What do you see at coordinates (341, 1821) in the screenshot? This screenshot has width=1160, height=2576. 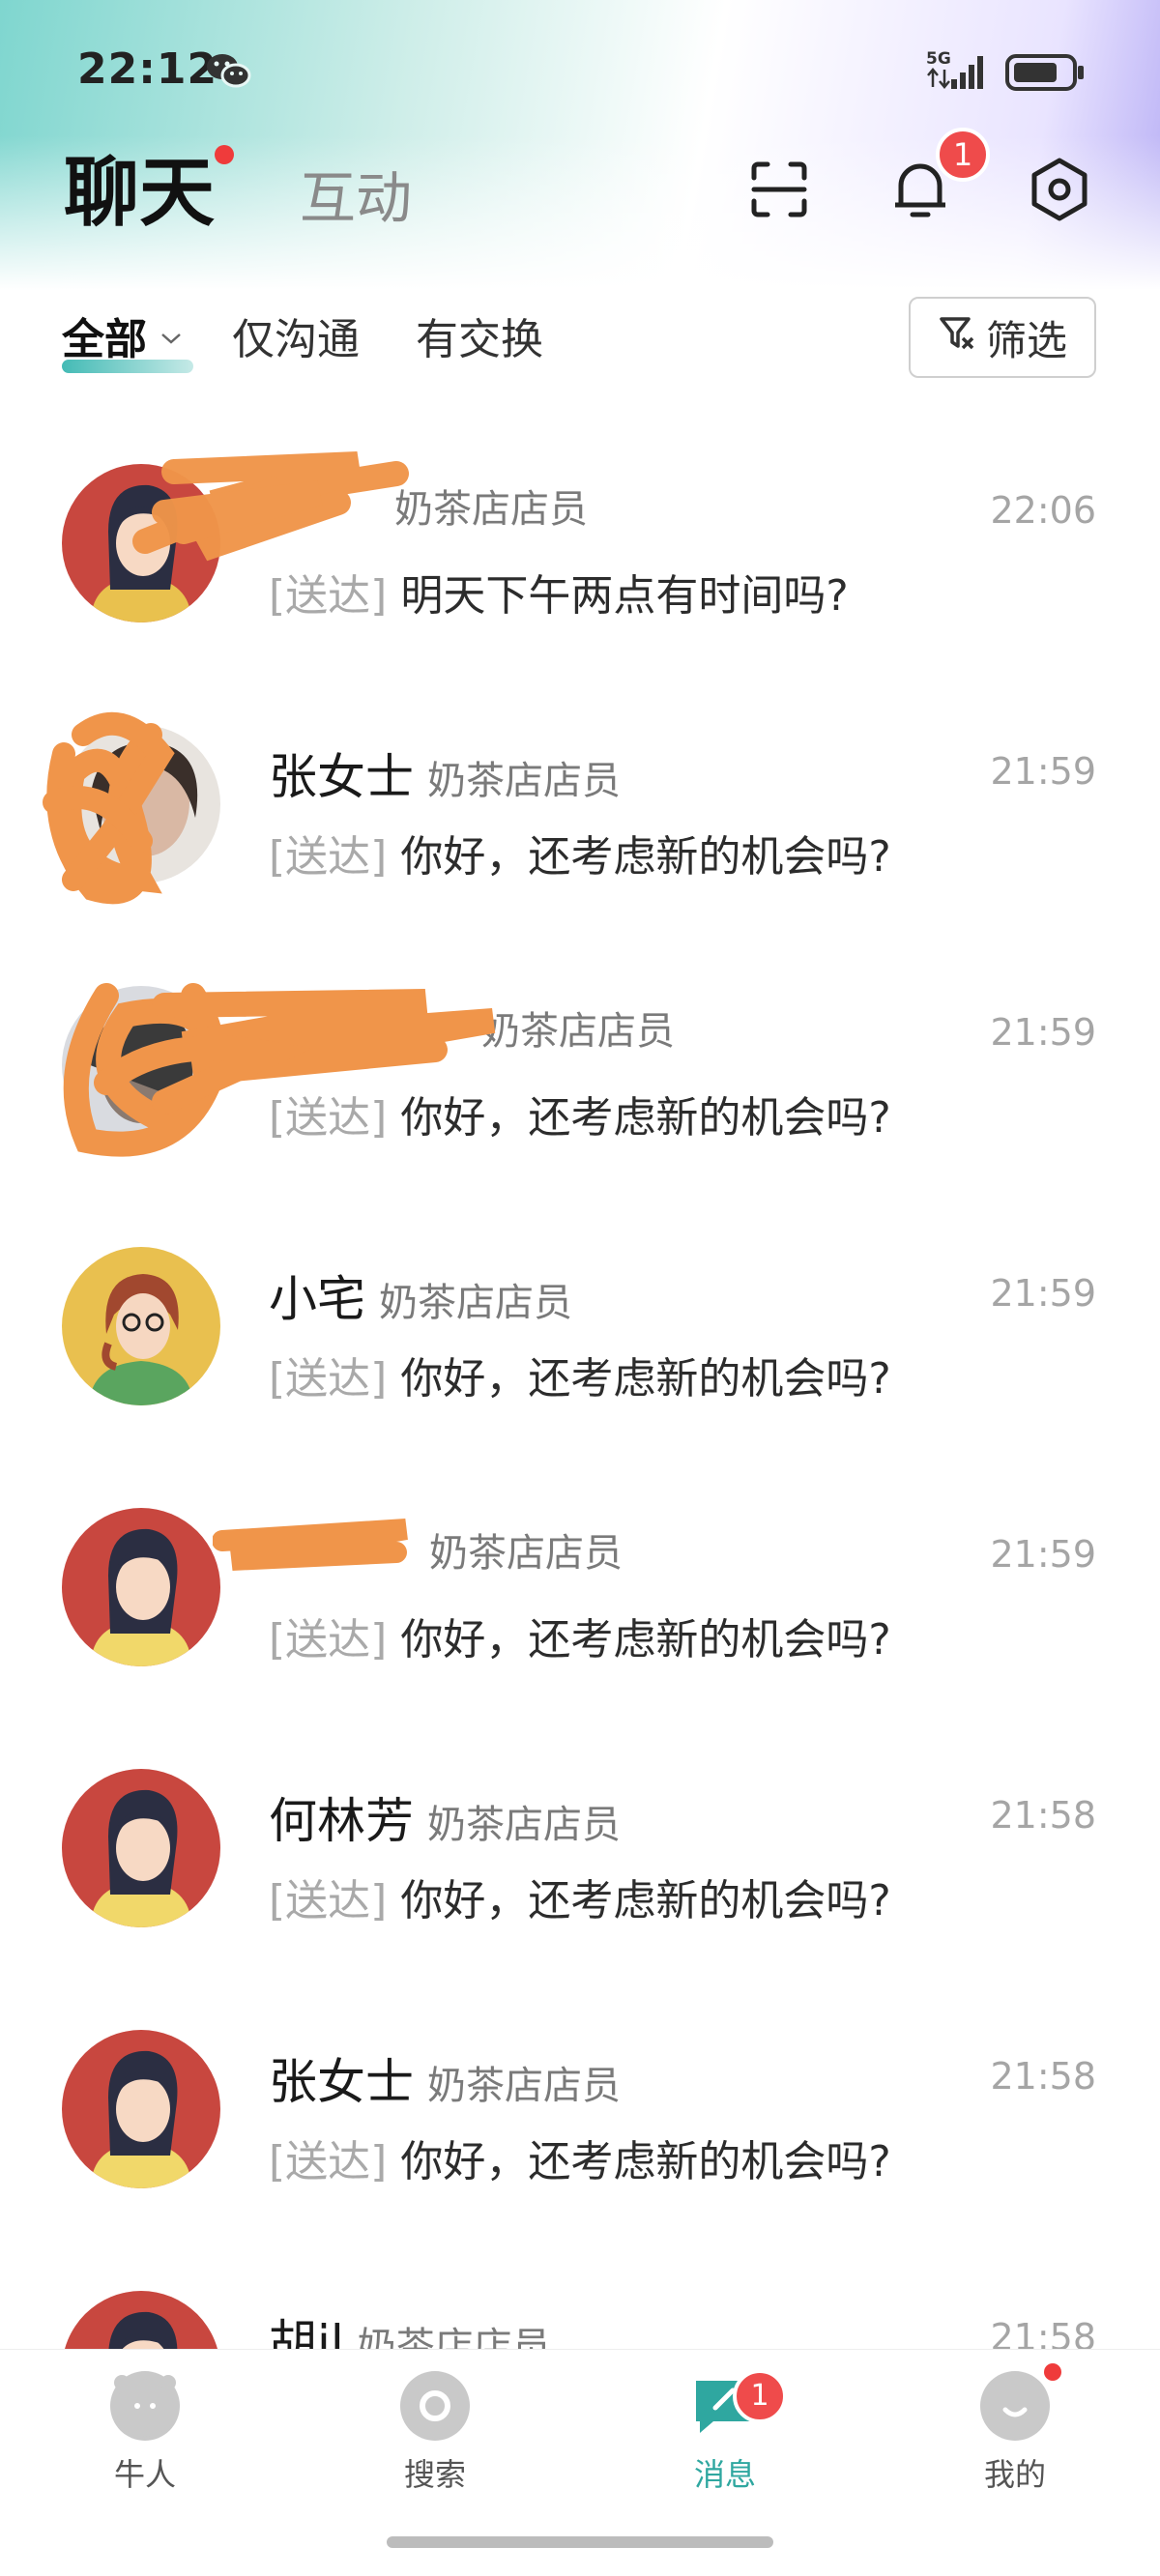 I see `contact-name: 何林芳` at bounding box center [341, 1821].